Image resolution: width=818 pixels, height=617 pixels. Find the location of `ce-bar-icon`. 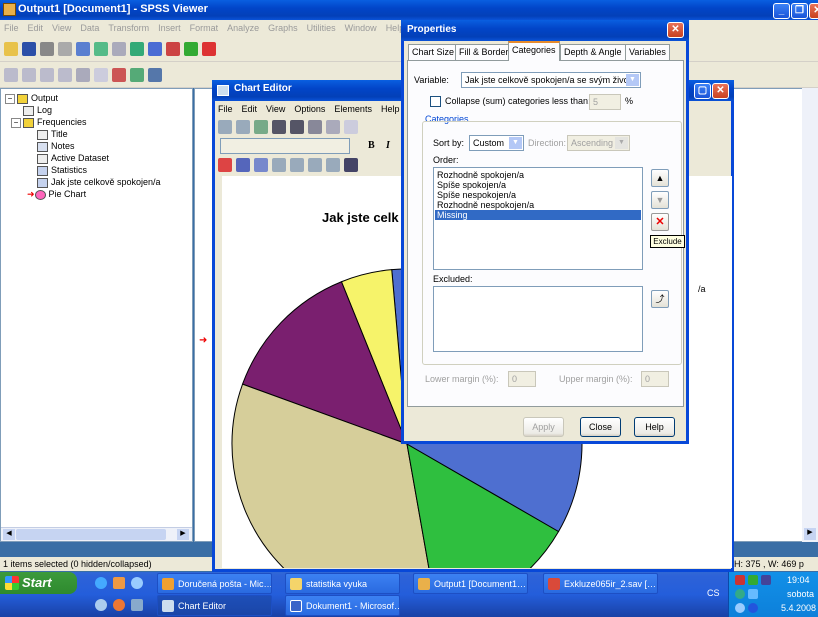

ce-bar-icon is located at coordinates (243, 165).